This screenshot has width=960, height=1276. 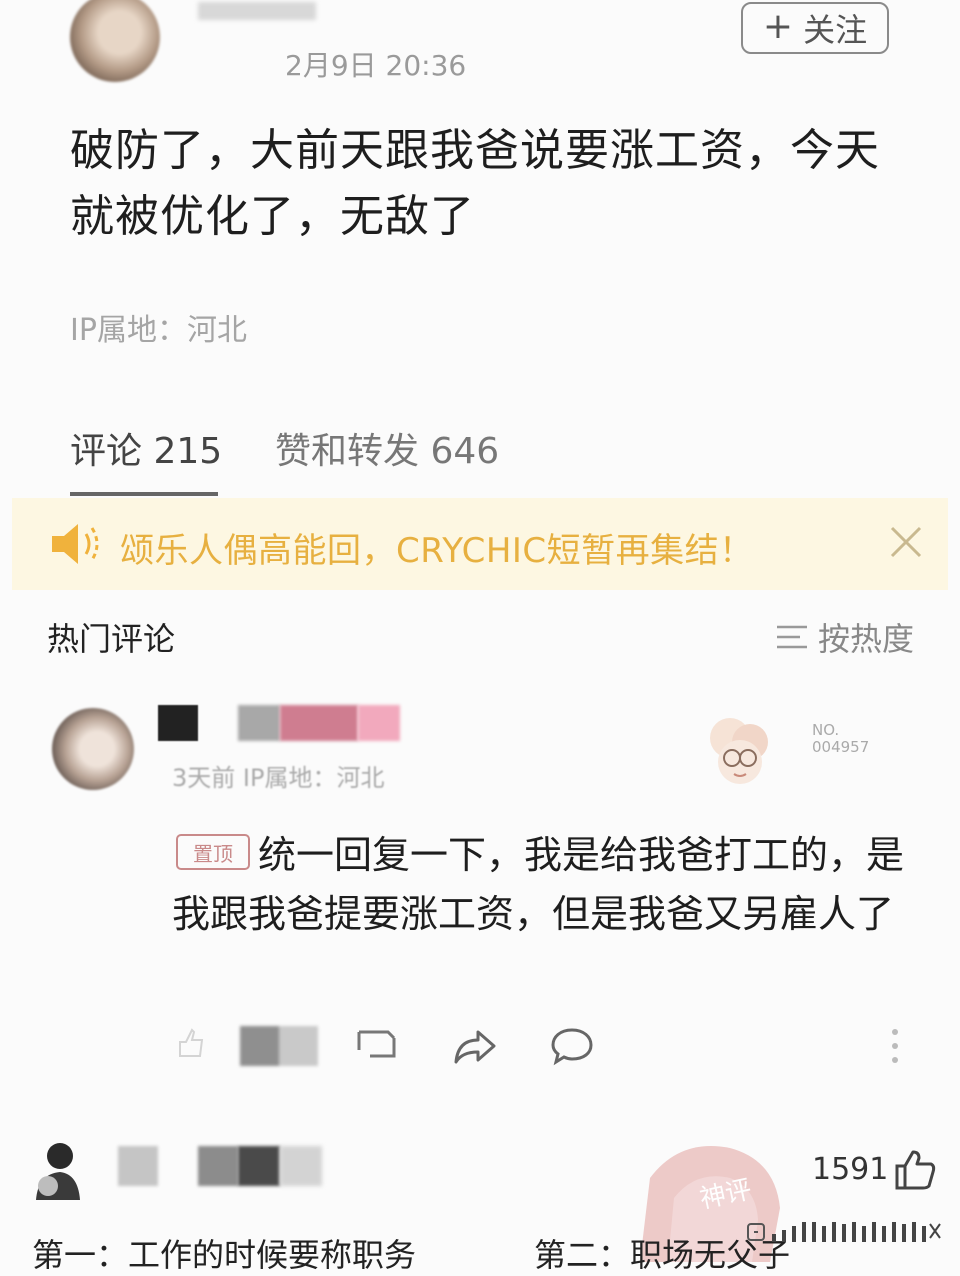 What do you see at coordinates (844, 1232) in the screenshot?
I see `signal-watermark-icon` at bounding box center [844, 1232].